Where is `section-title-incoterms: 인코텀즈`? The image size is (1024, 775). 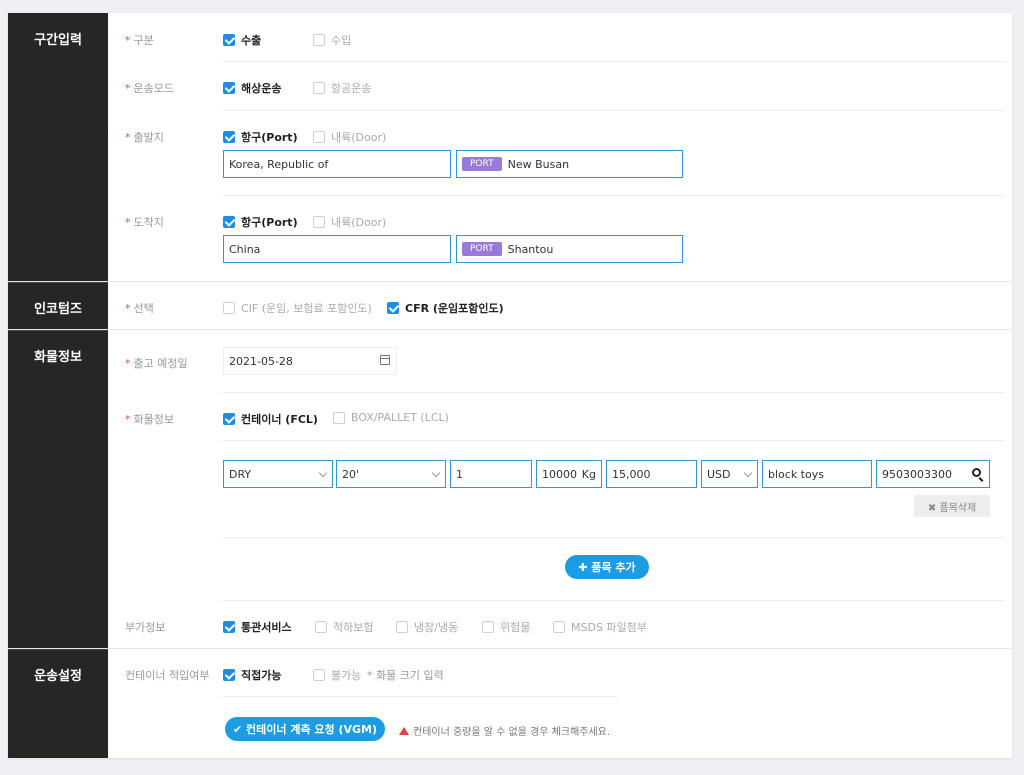
section-title-incoterms: 인코텀즈 is located at coordinates (58, 309).